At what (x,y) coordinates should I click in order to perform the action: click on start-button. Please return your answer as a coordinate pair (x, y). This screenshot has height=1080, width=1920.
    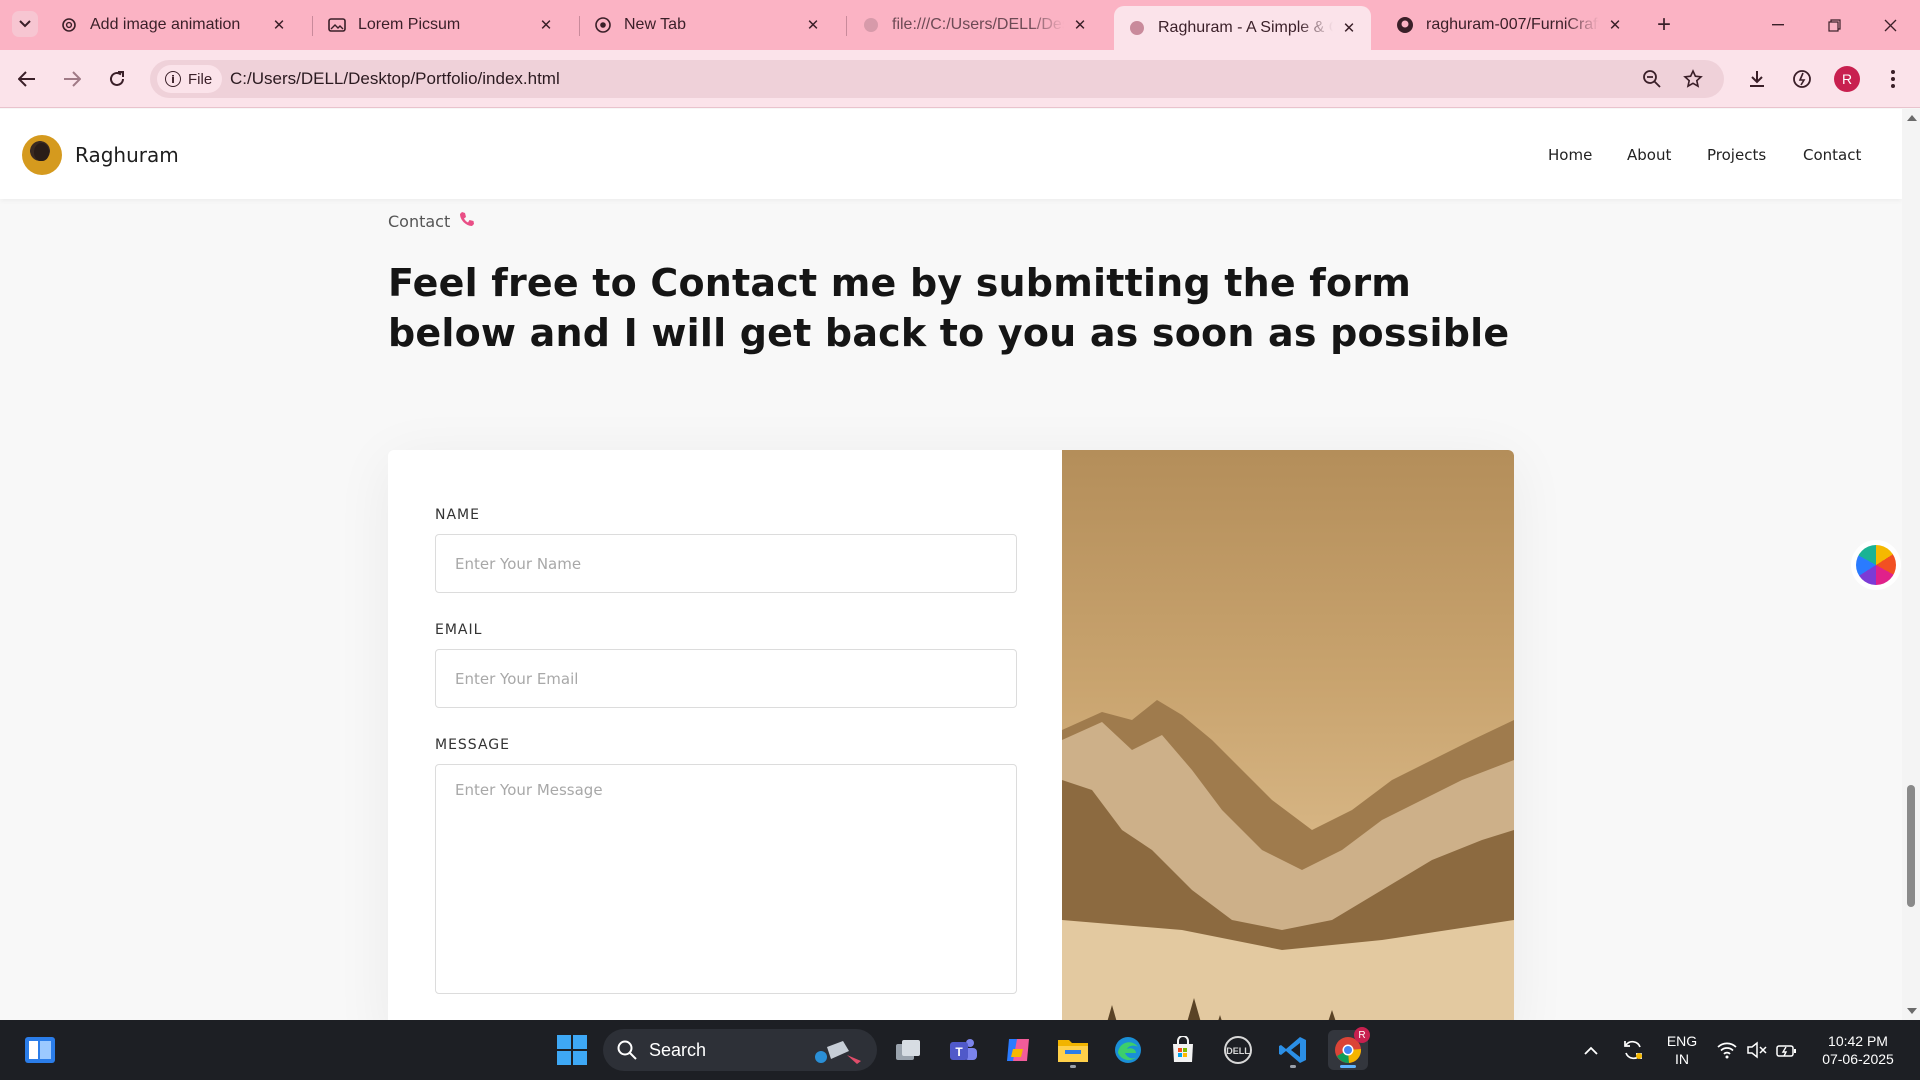
    Looking at the image, I should click on (572, 1050).